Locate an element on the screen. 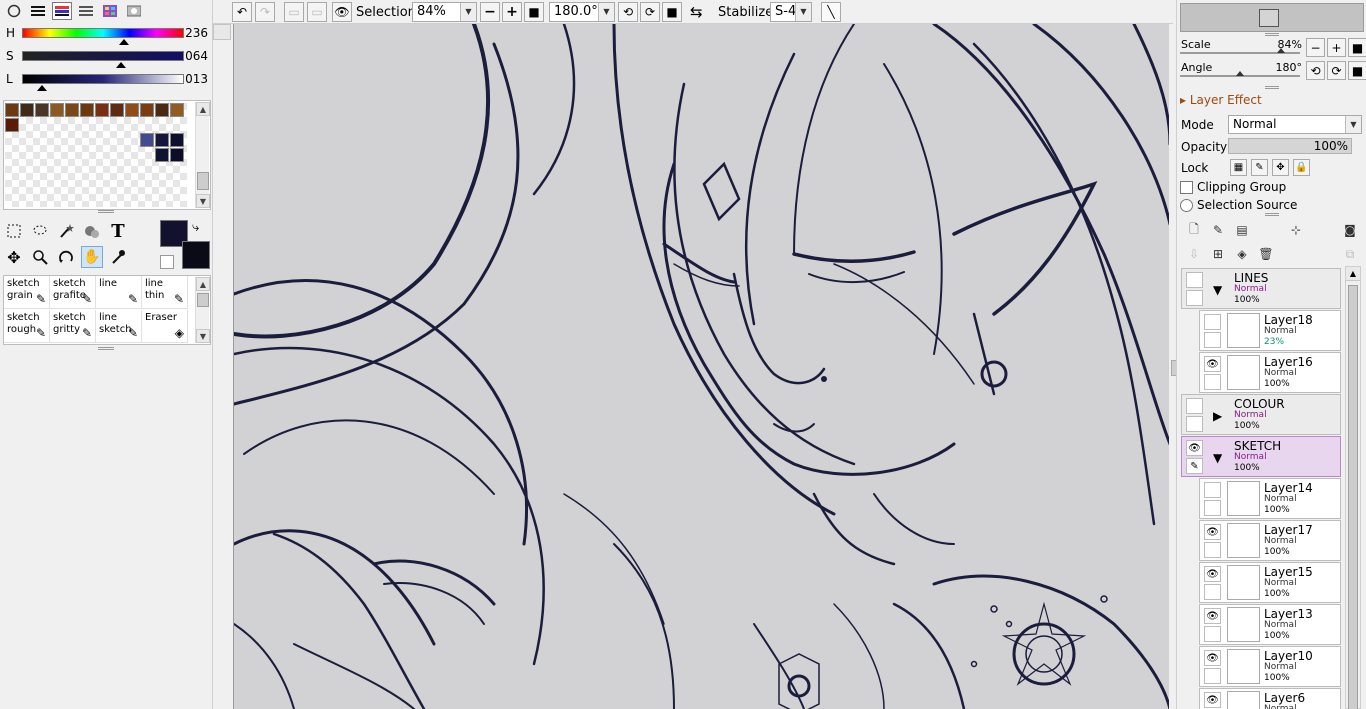 This screenshot has width=1366, height=709. brush-scrollbar: ▲ ▼ is located at coordinates (202, 310).